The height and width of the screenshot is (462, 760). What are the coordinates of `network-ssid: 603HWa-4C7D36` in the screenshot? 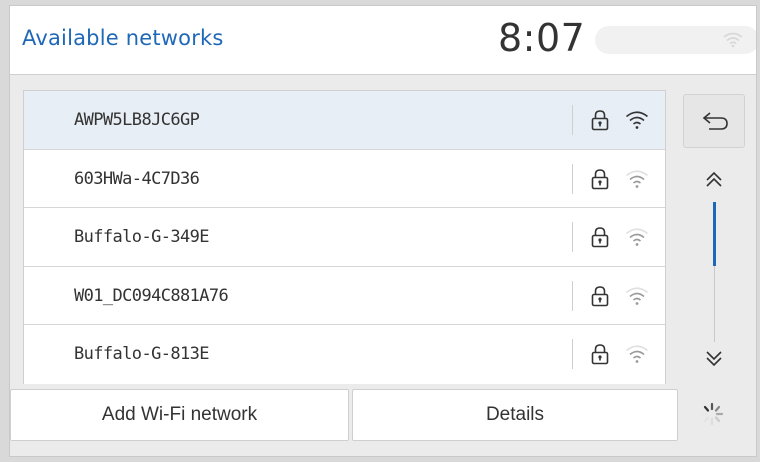 It's located at (137, 178).